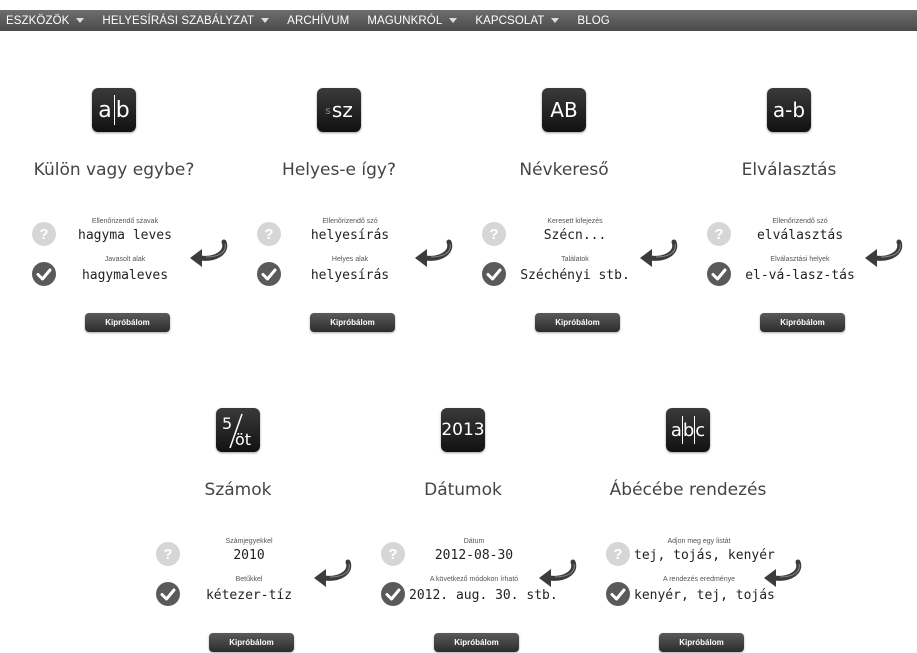  I want to click on example-input: elválasztás, so click(800, 235).